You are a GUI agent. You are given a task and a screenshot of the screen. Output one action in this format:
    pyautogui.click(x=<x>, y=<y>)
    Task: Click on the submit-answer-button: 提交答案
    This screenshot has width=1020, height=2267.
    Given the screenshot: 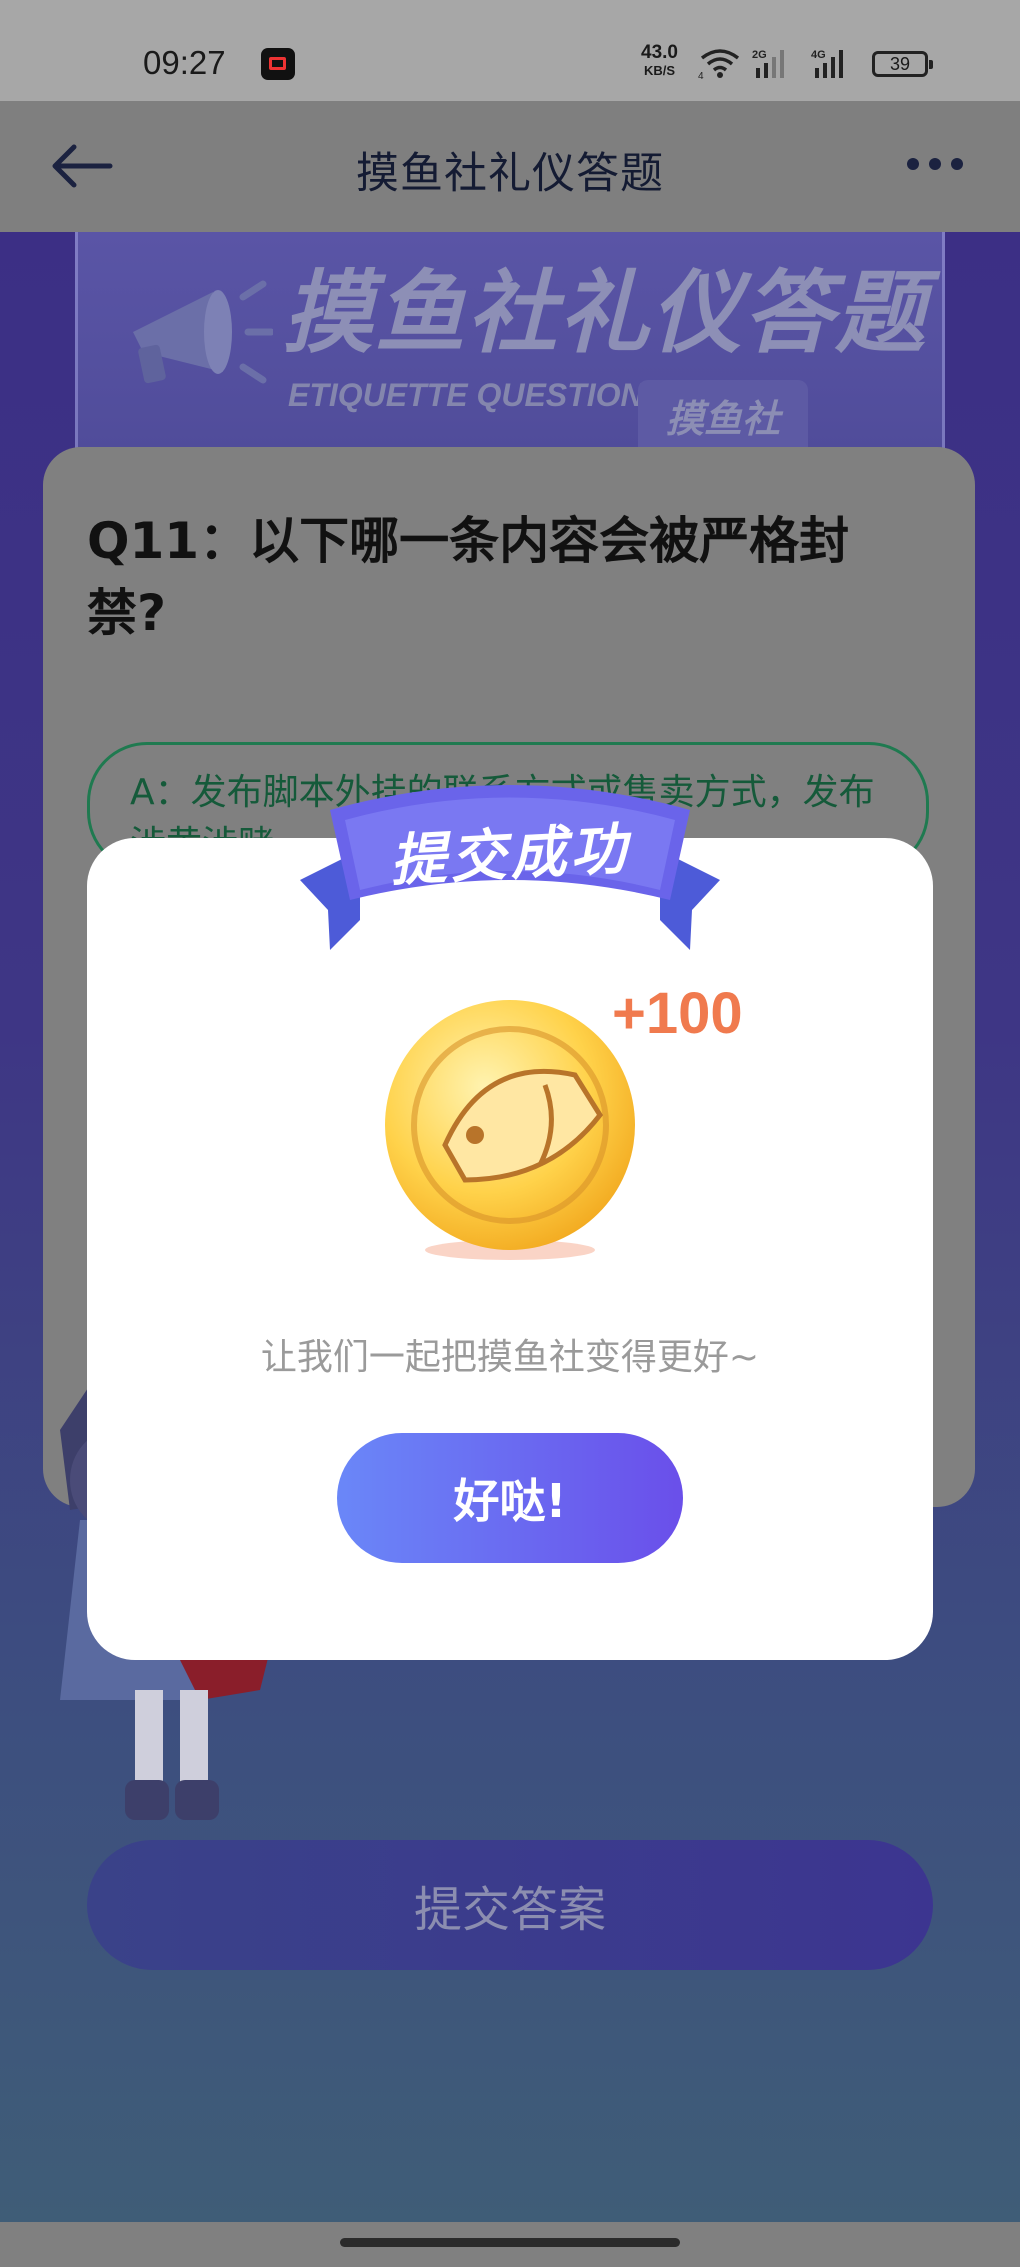 What is the action you would take?
    pyautogui.click(x=510, y=1905)
    